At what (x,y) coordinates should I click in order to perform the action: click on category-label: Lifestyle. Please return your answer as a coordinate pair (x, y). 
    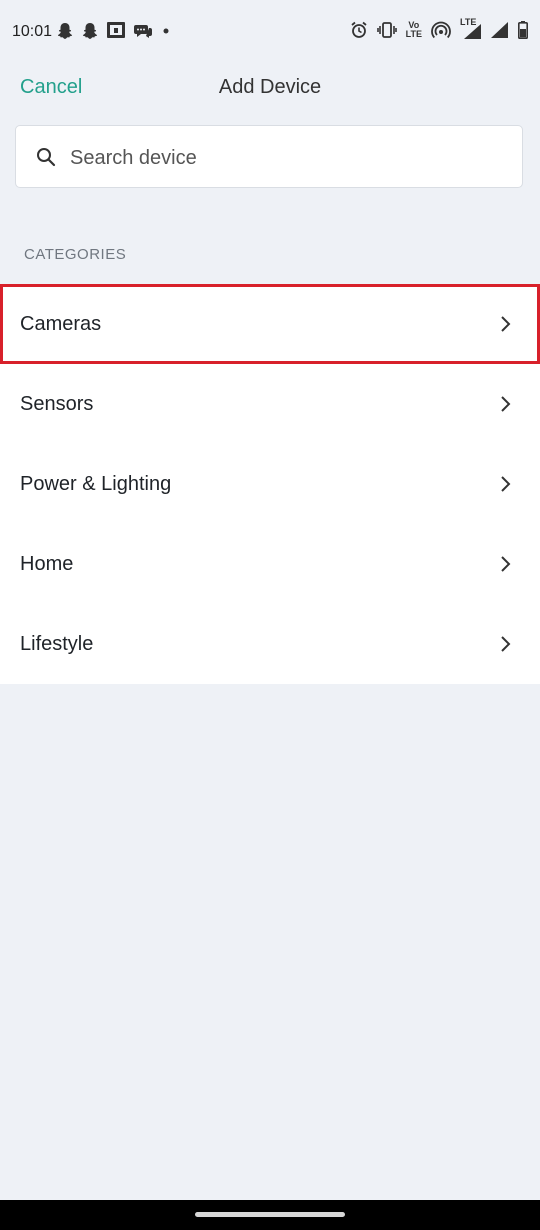
    Looking at the image, I should click on (57, 643).